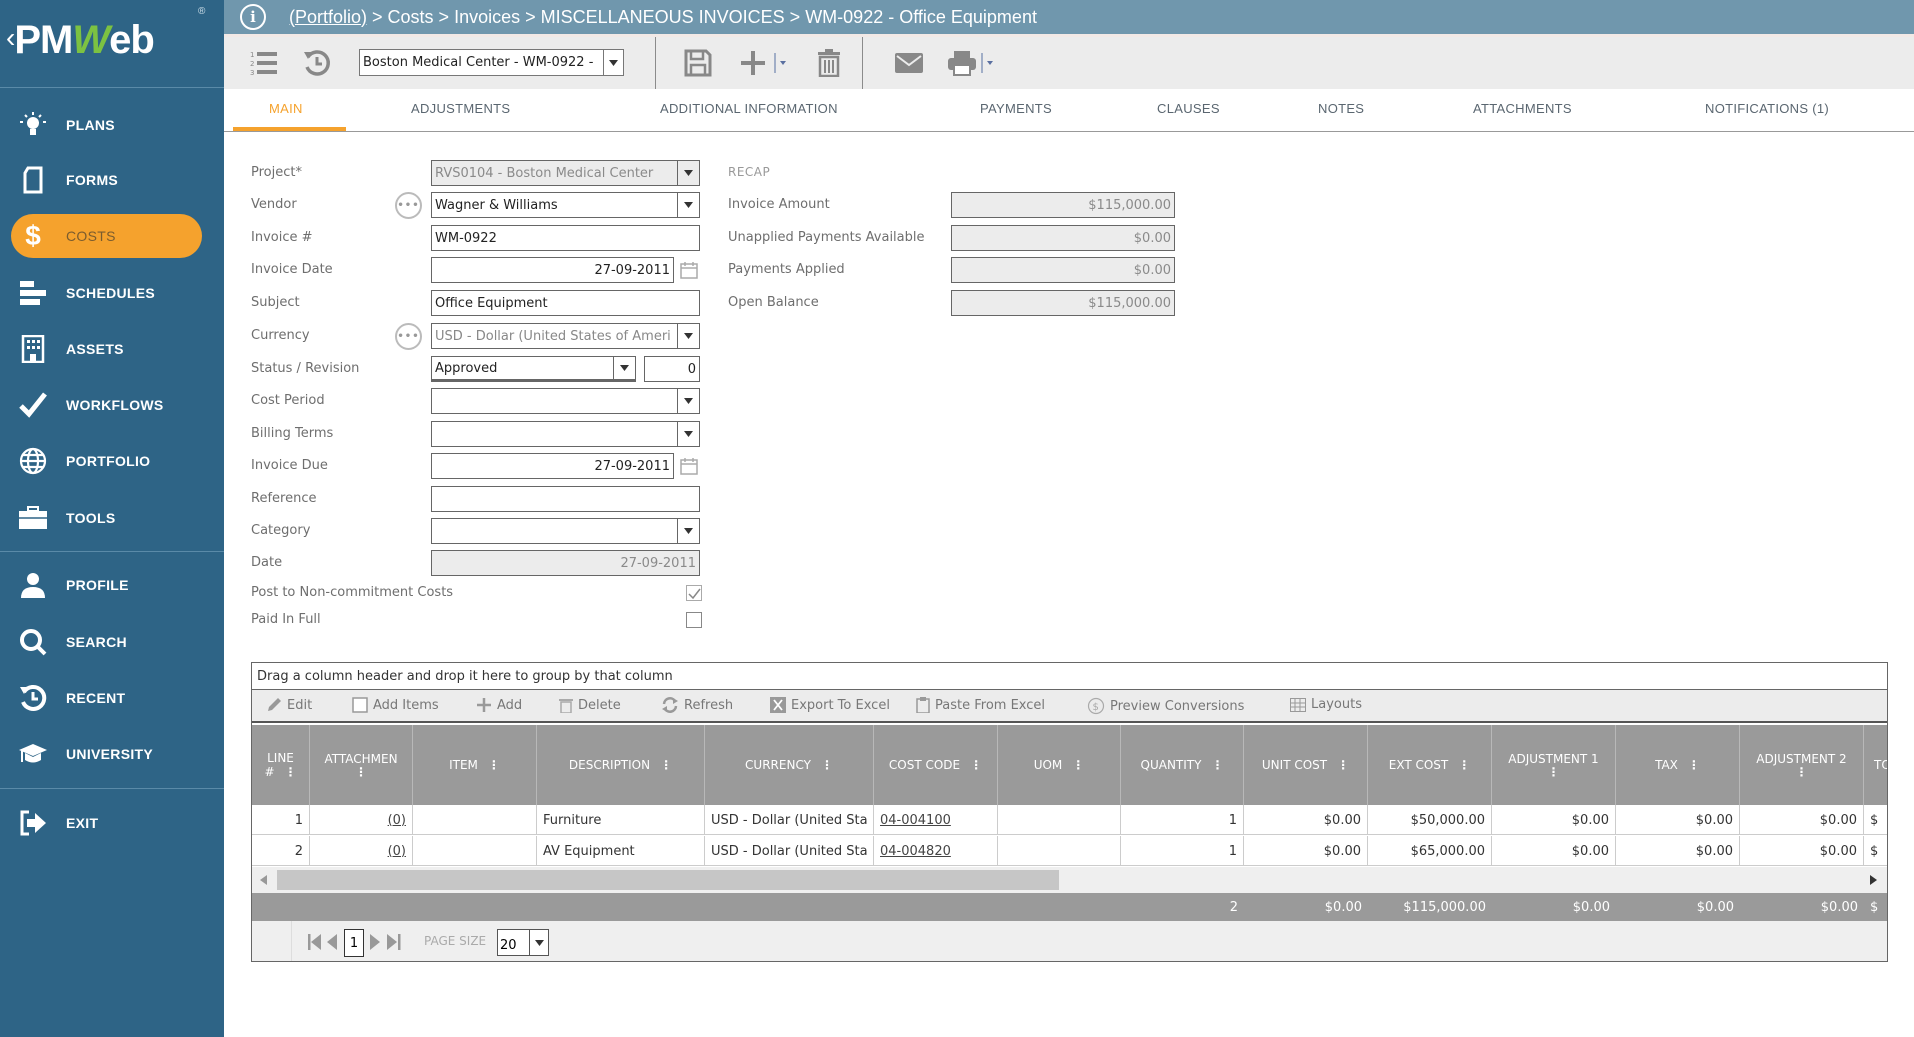  I want to click on scroll-left-icon, so click(264, 880).